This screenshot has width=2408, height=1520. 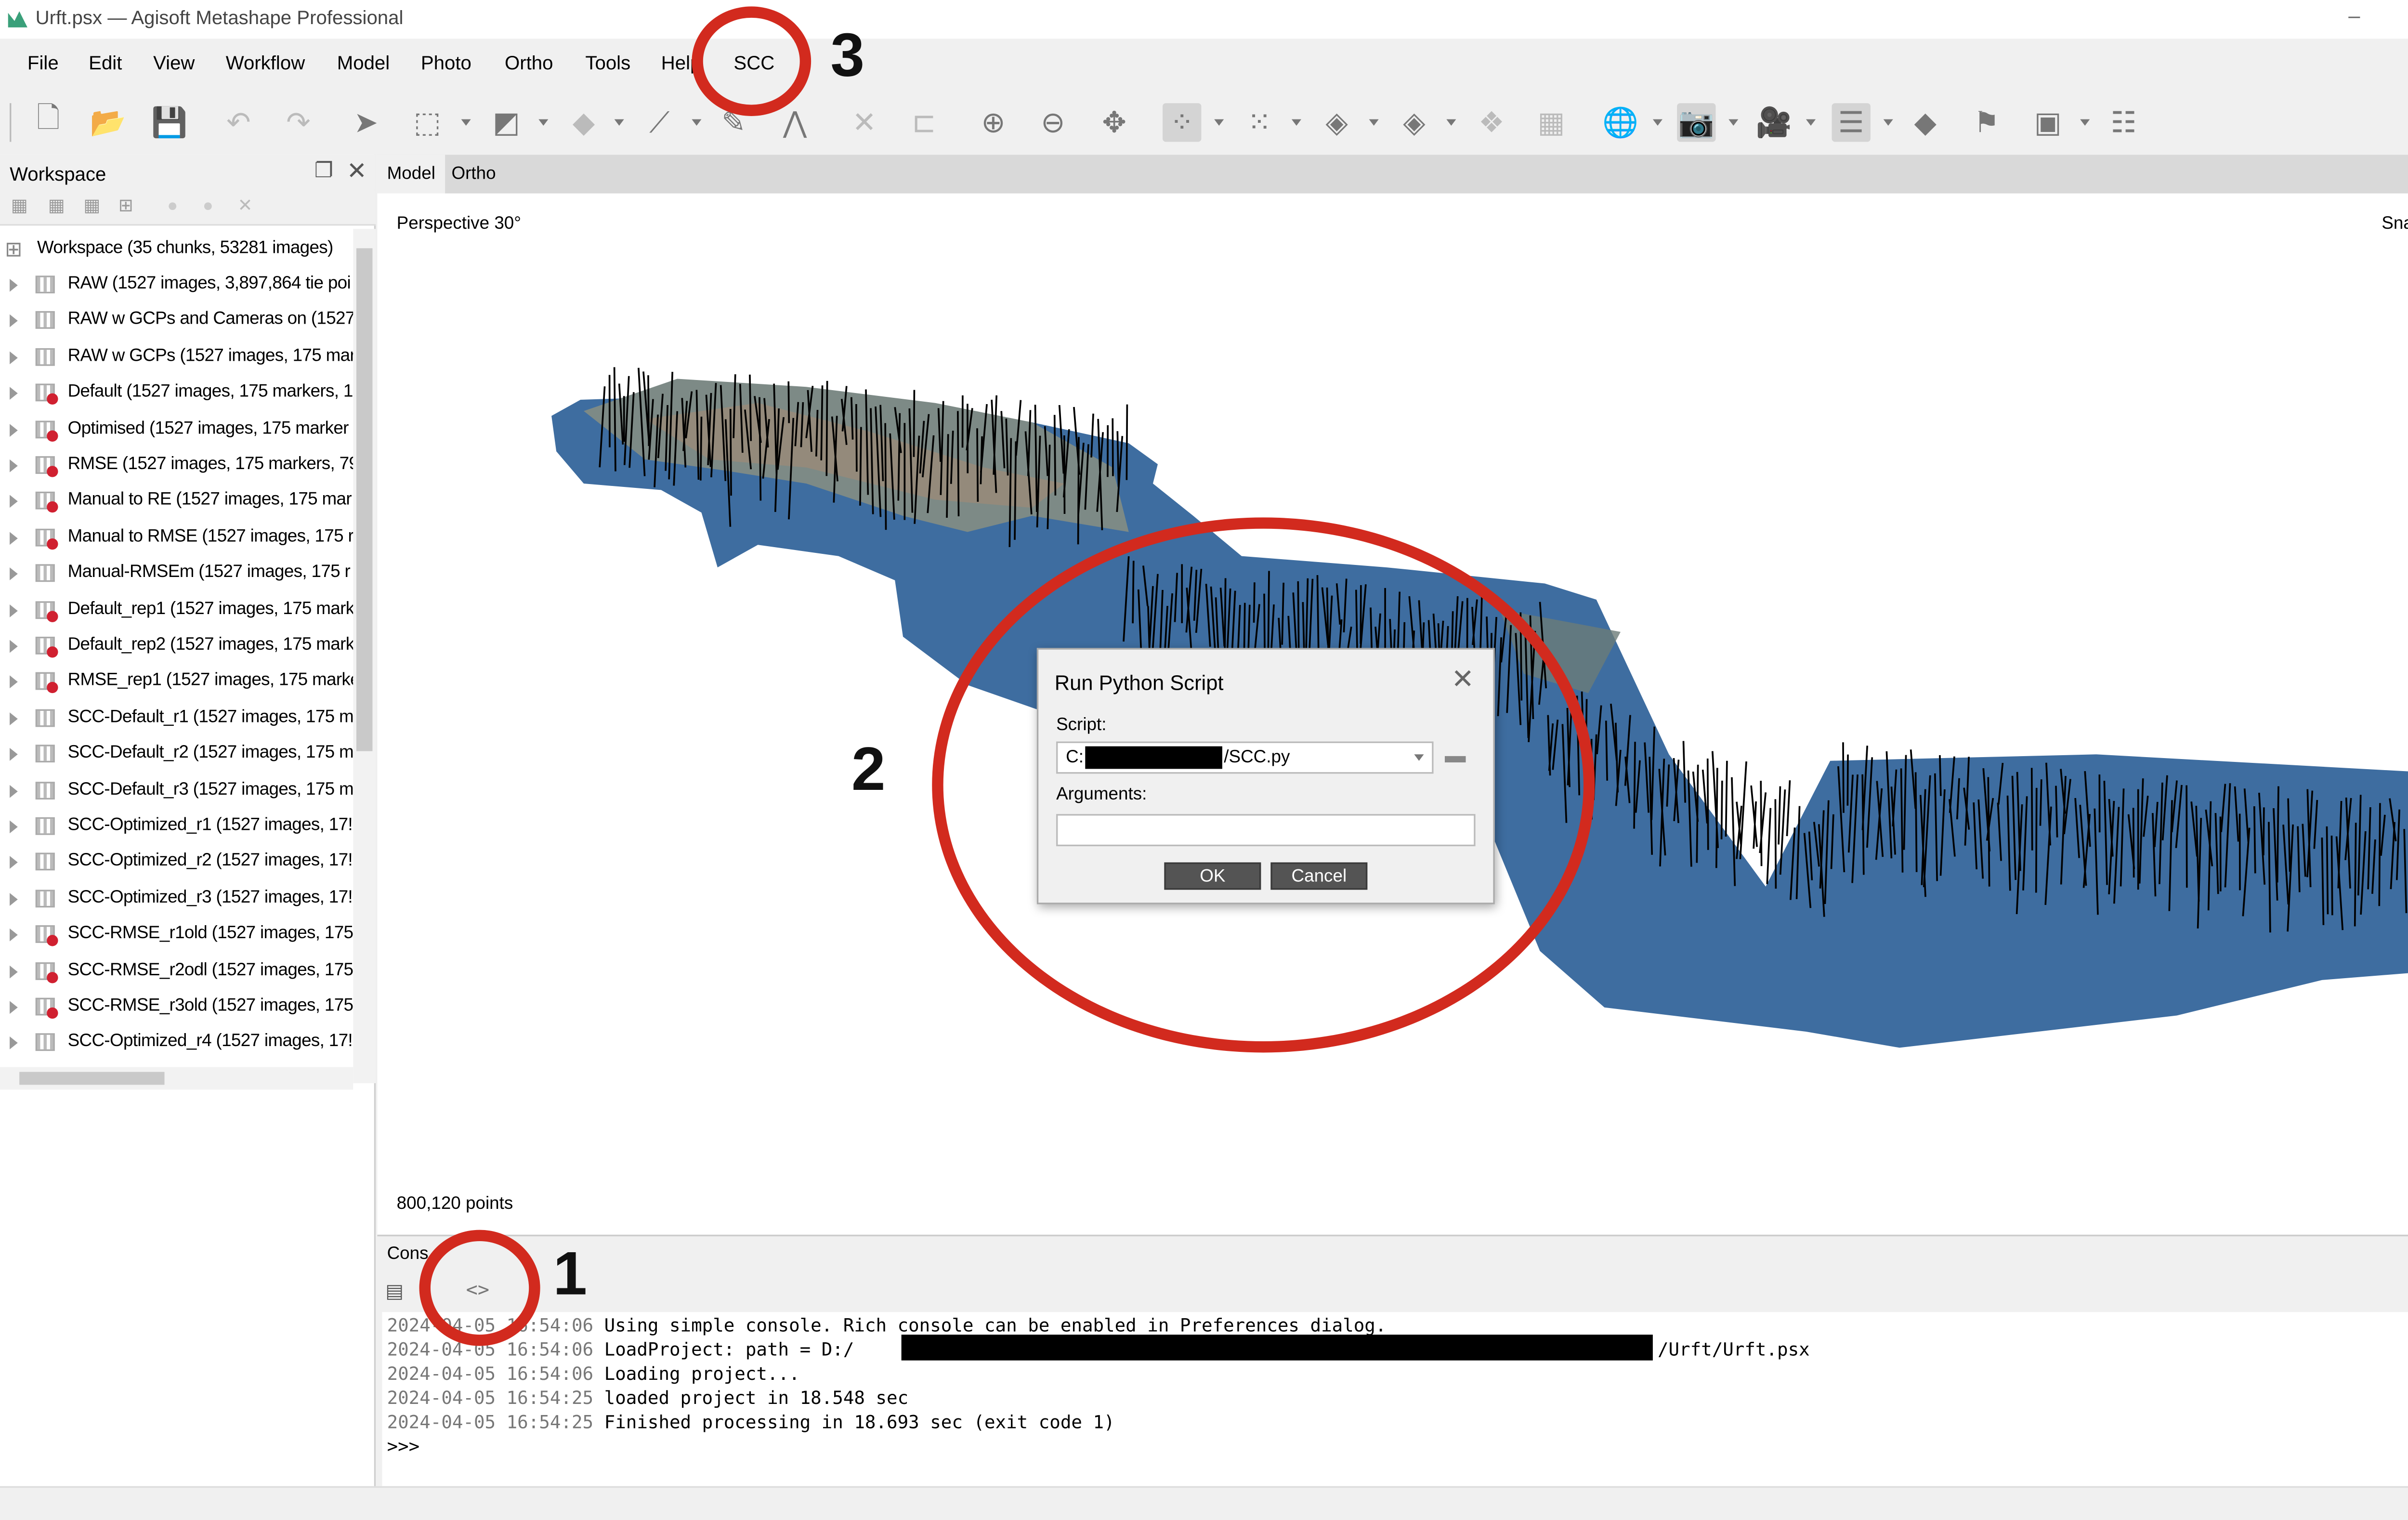 What do you see at coordinates (172, 206) in the screenshot?
I see `enable-icon: ●` at bounding box center [172, 206].